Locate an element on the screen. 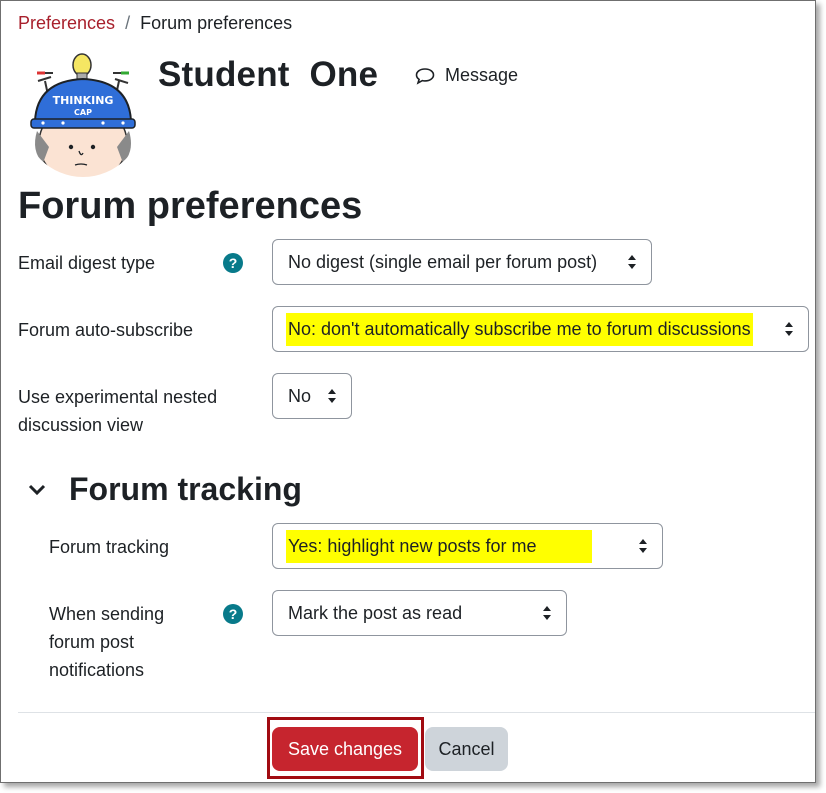 The image size is (826, 793). breadcrumb: Preferences / Forum preferences is located at coordinates (155, 23).